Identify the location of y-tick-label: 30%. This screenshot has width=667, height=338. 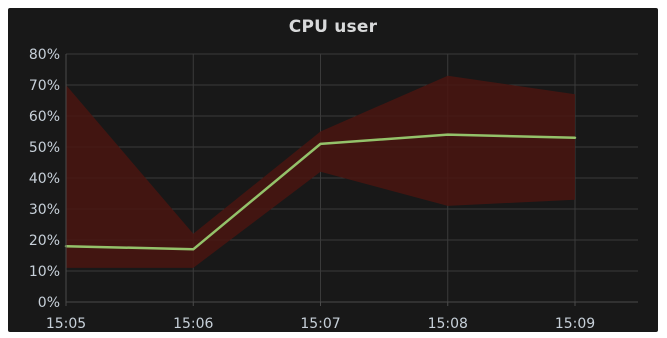
(44, 210).